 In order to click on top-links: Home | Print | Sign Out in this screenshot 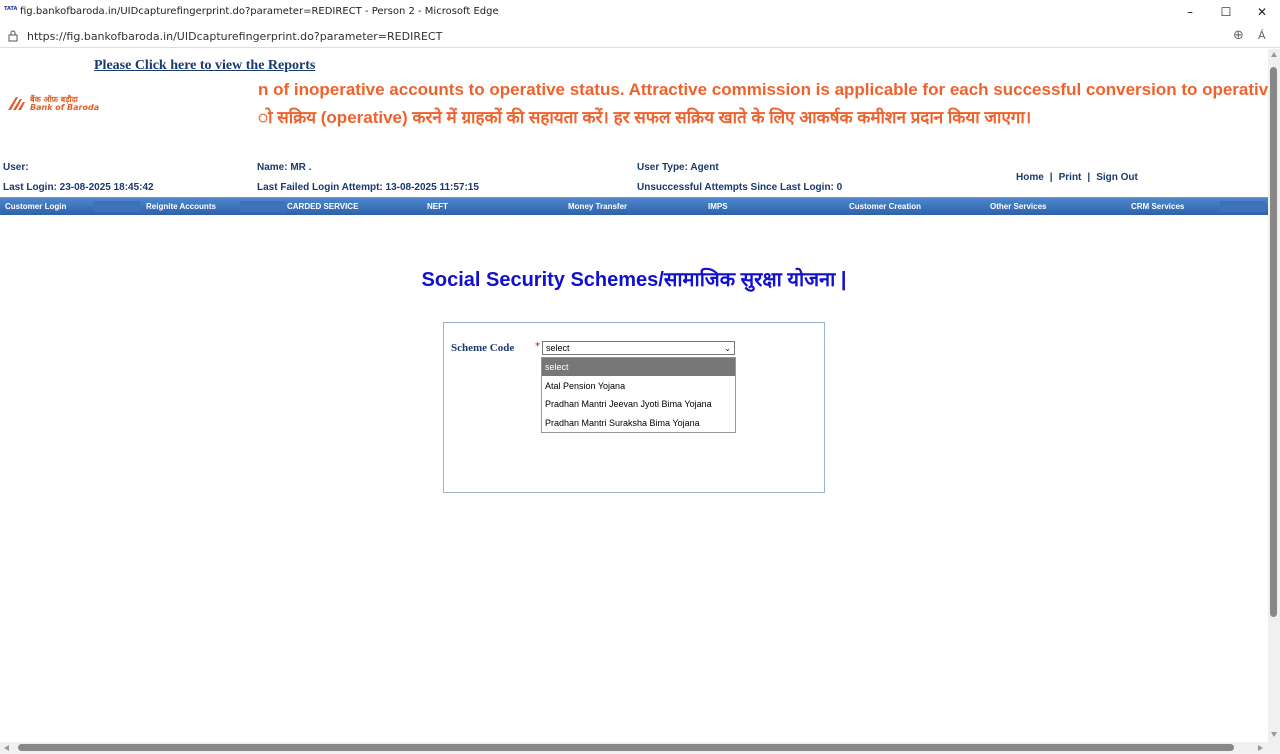, I will do `click(1077, 177)`.